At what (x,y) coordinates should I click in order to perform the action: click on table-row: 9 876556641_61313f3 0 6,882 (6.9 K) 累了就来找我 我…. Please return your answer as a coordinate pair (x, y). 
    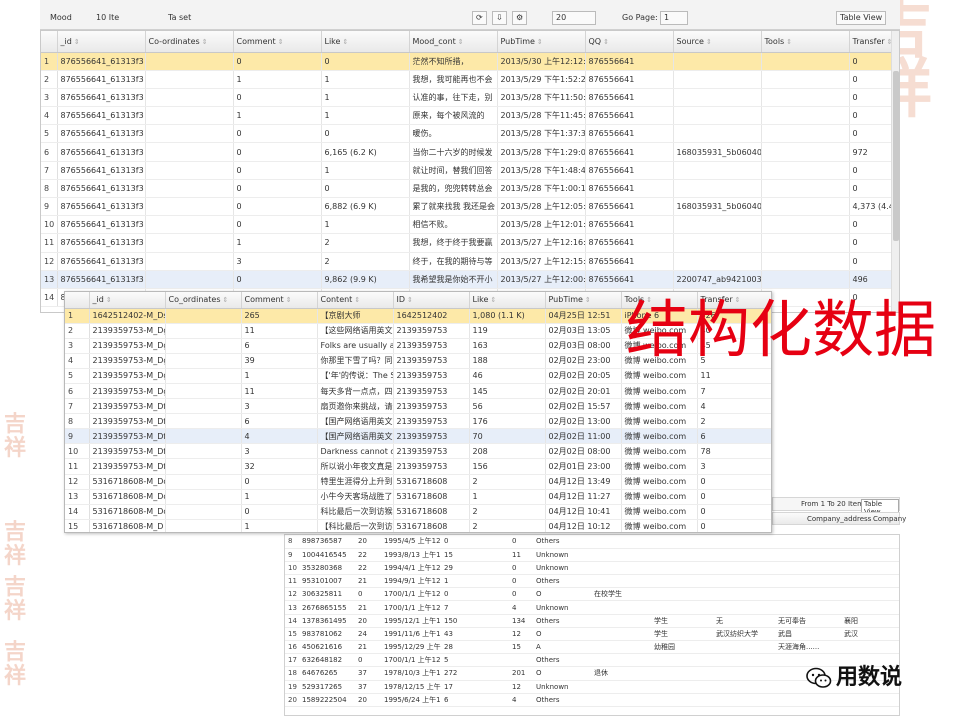
    Looking at the image, I should click on (470, 207).